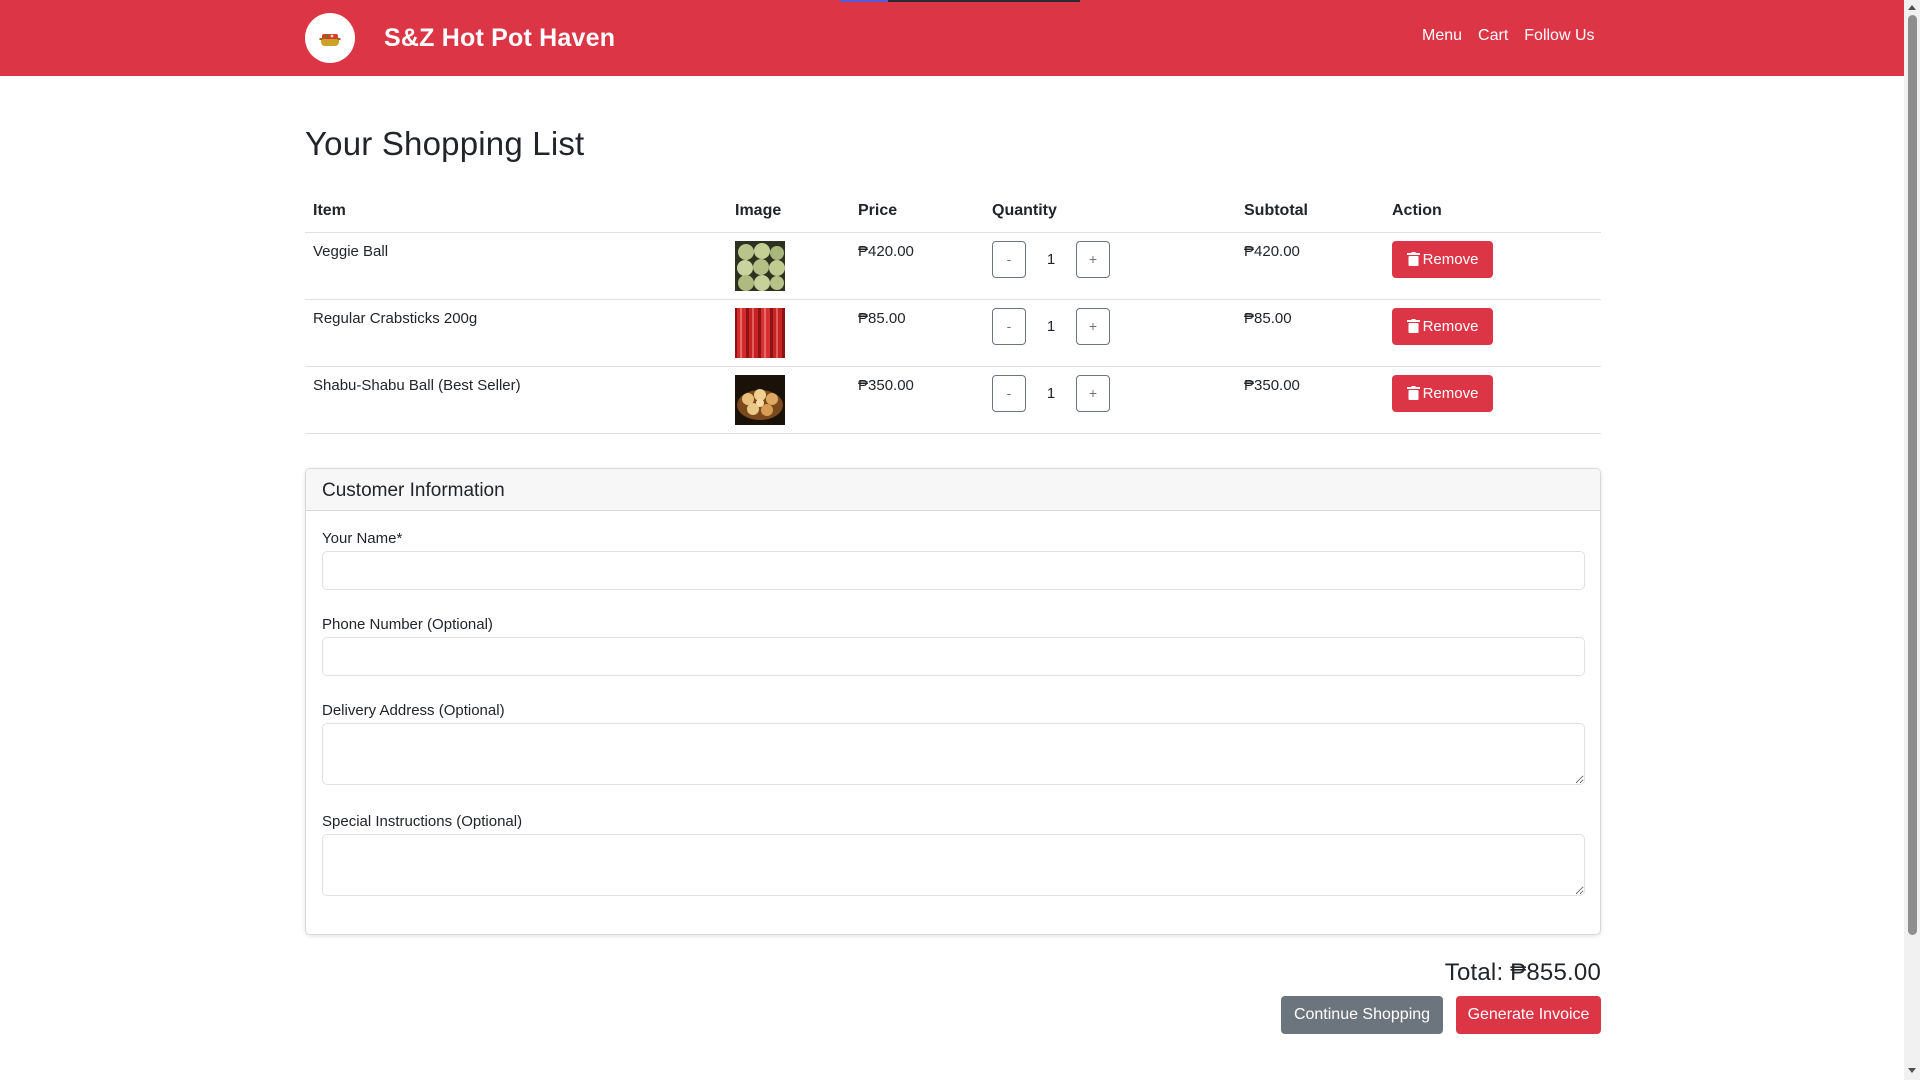 This screenshot has height=1080, width=1920. What do you see at coordinates (1559, 36) in the screenshot?
I see `nav-follow-us: Follow Us` at bounding box center [1559, 36].